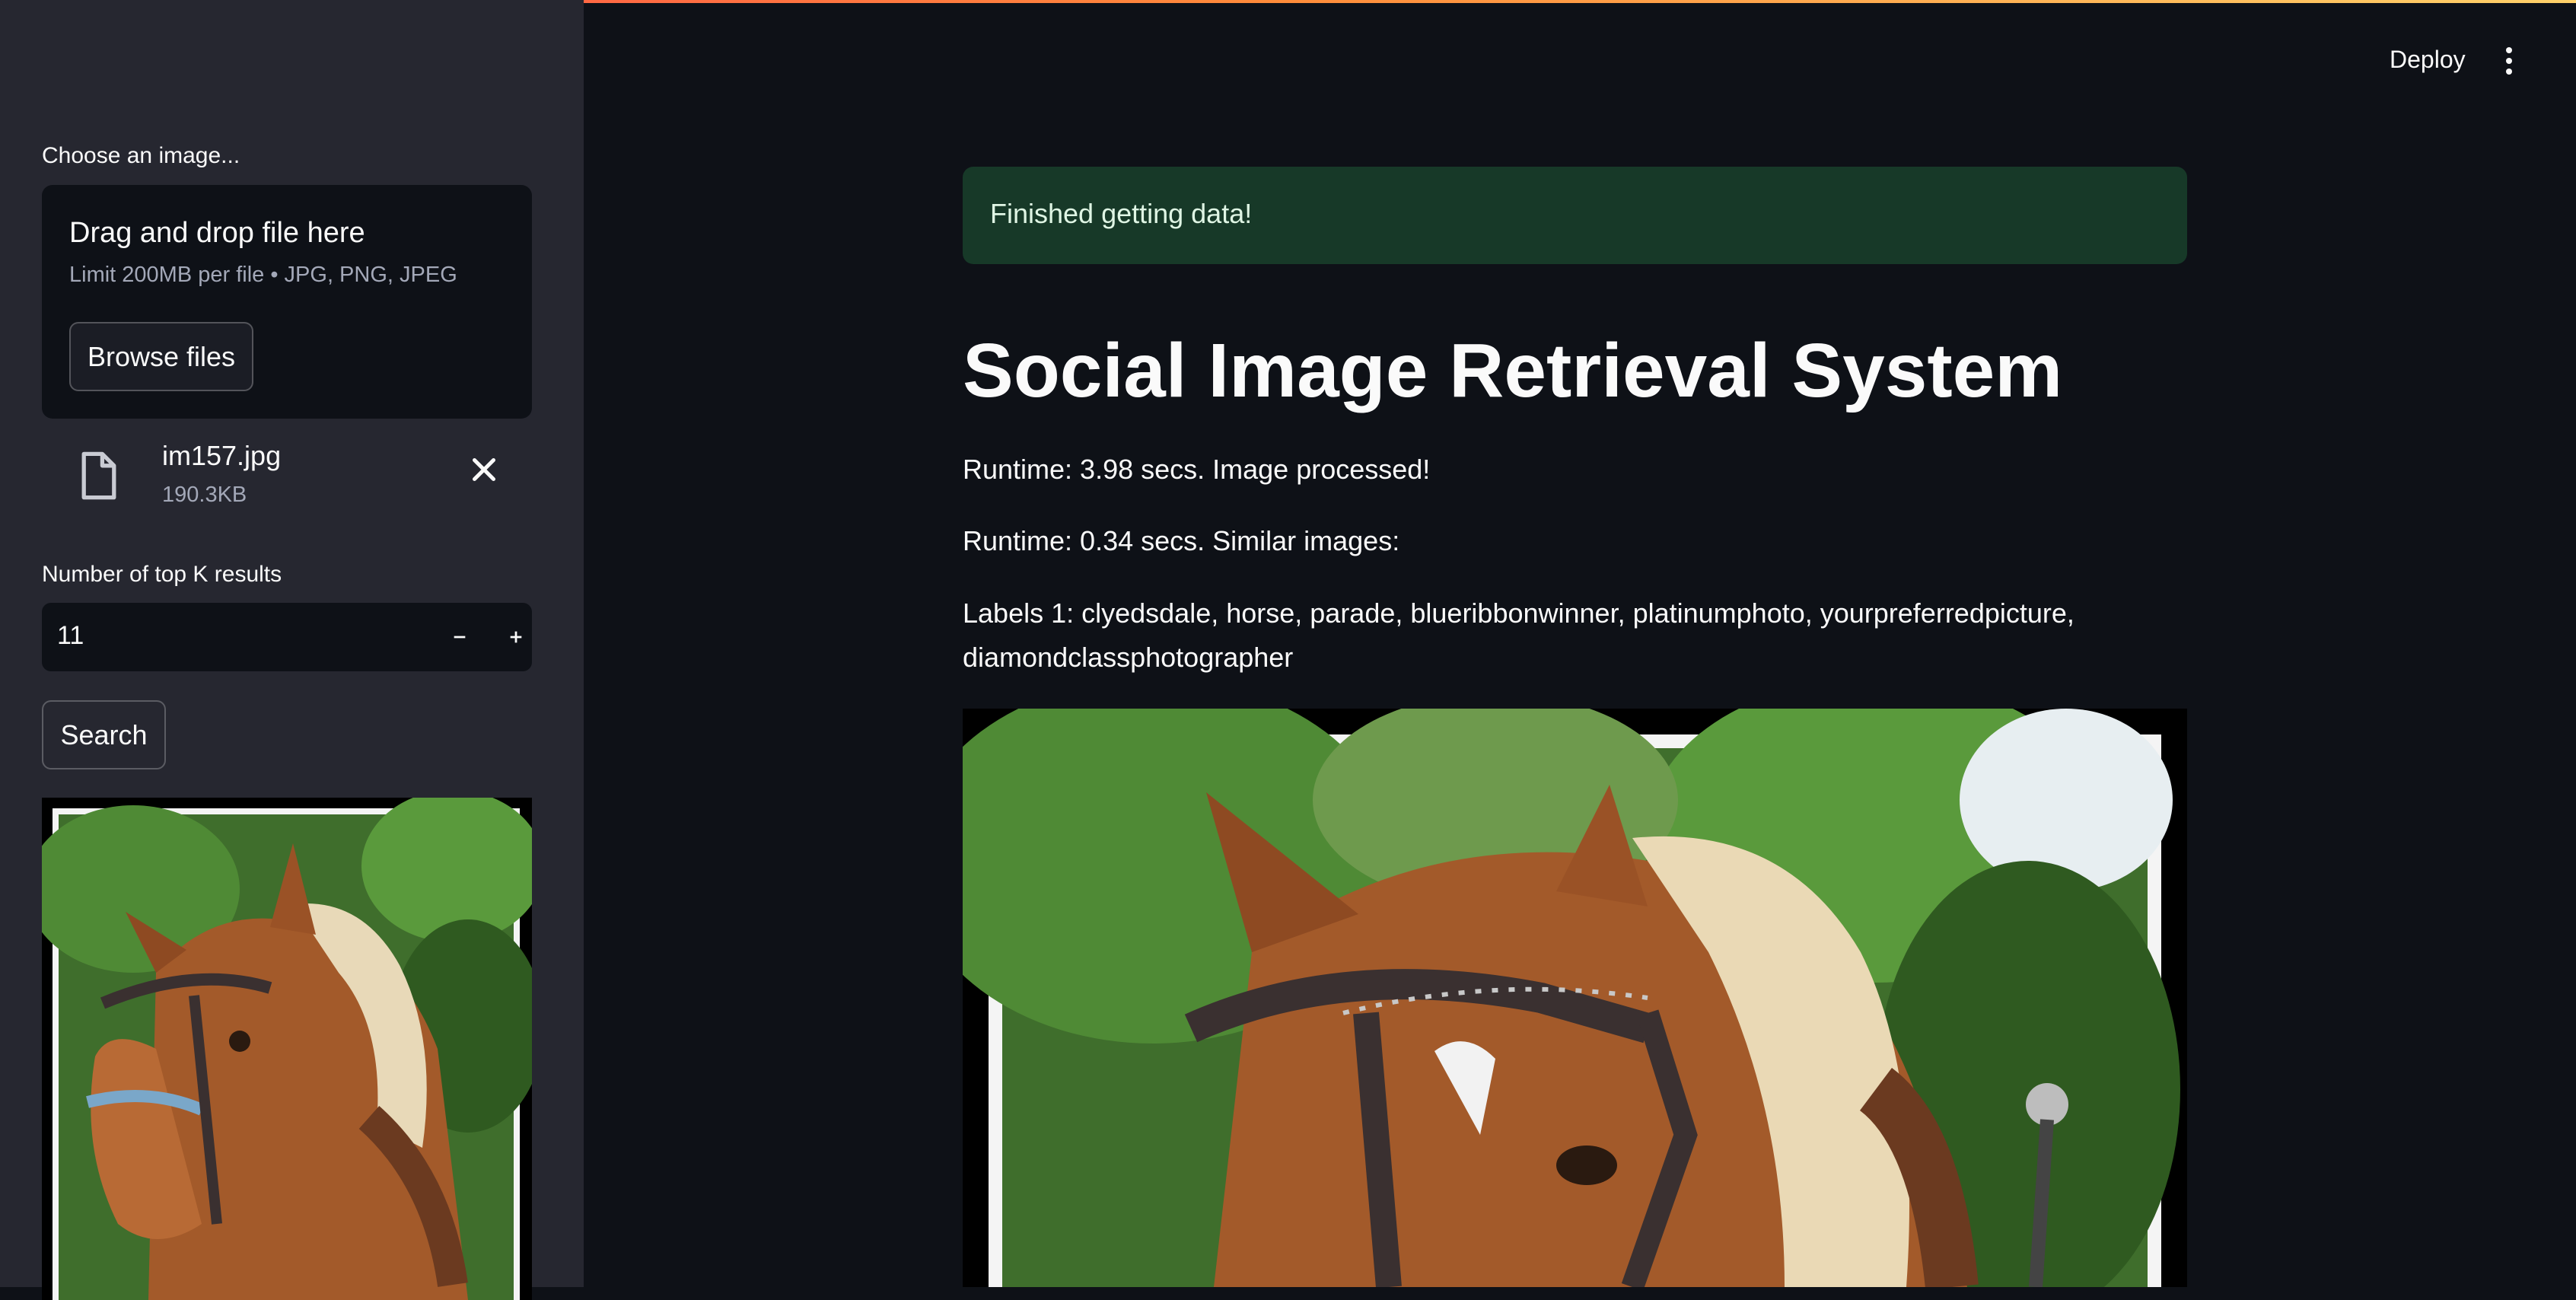  What do you see at coordinates (2509, 61) in the screenshot?
I see `kebab-menu-icon` at bounding box center [2509, 61].